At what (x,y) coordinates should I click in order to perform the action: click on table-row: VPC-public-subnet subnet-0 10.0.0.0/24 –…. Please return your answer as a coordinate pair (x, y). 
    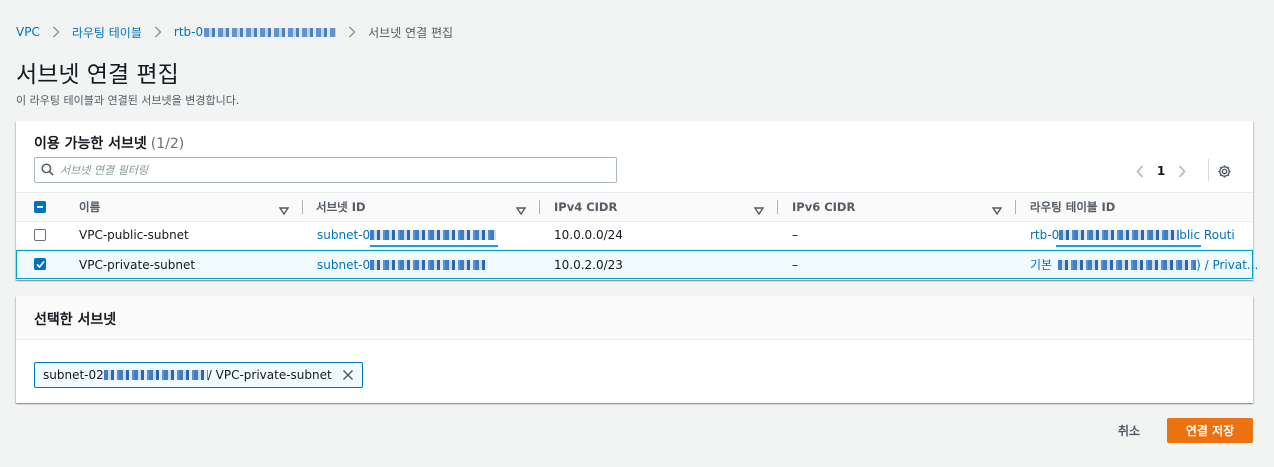
    Looking at the image, I should click on (634, 235).